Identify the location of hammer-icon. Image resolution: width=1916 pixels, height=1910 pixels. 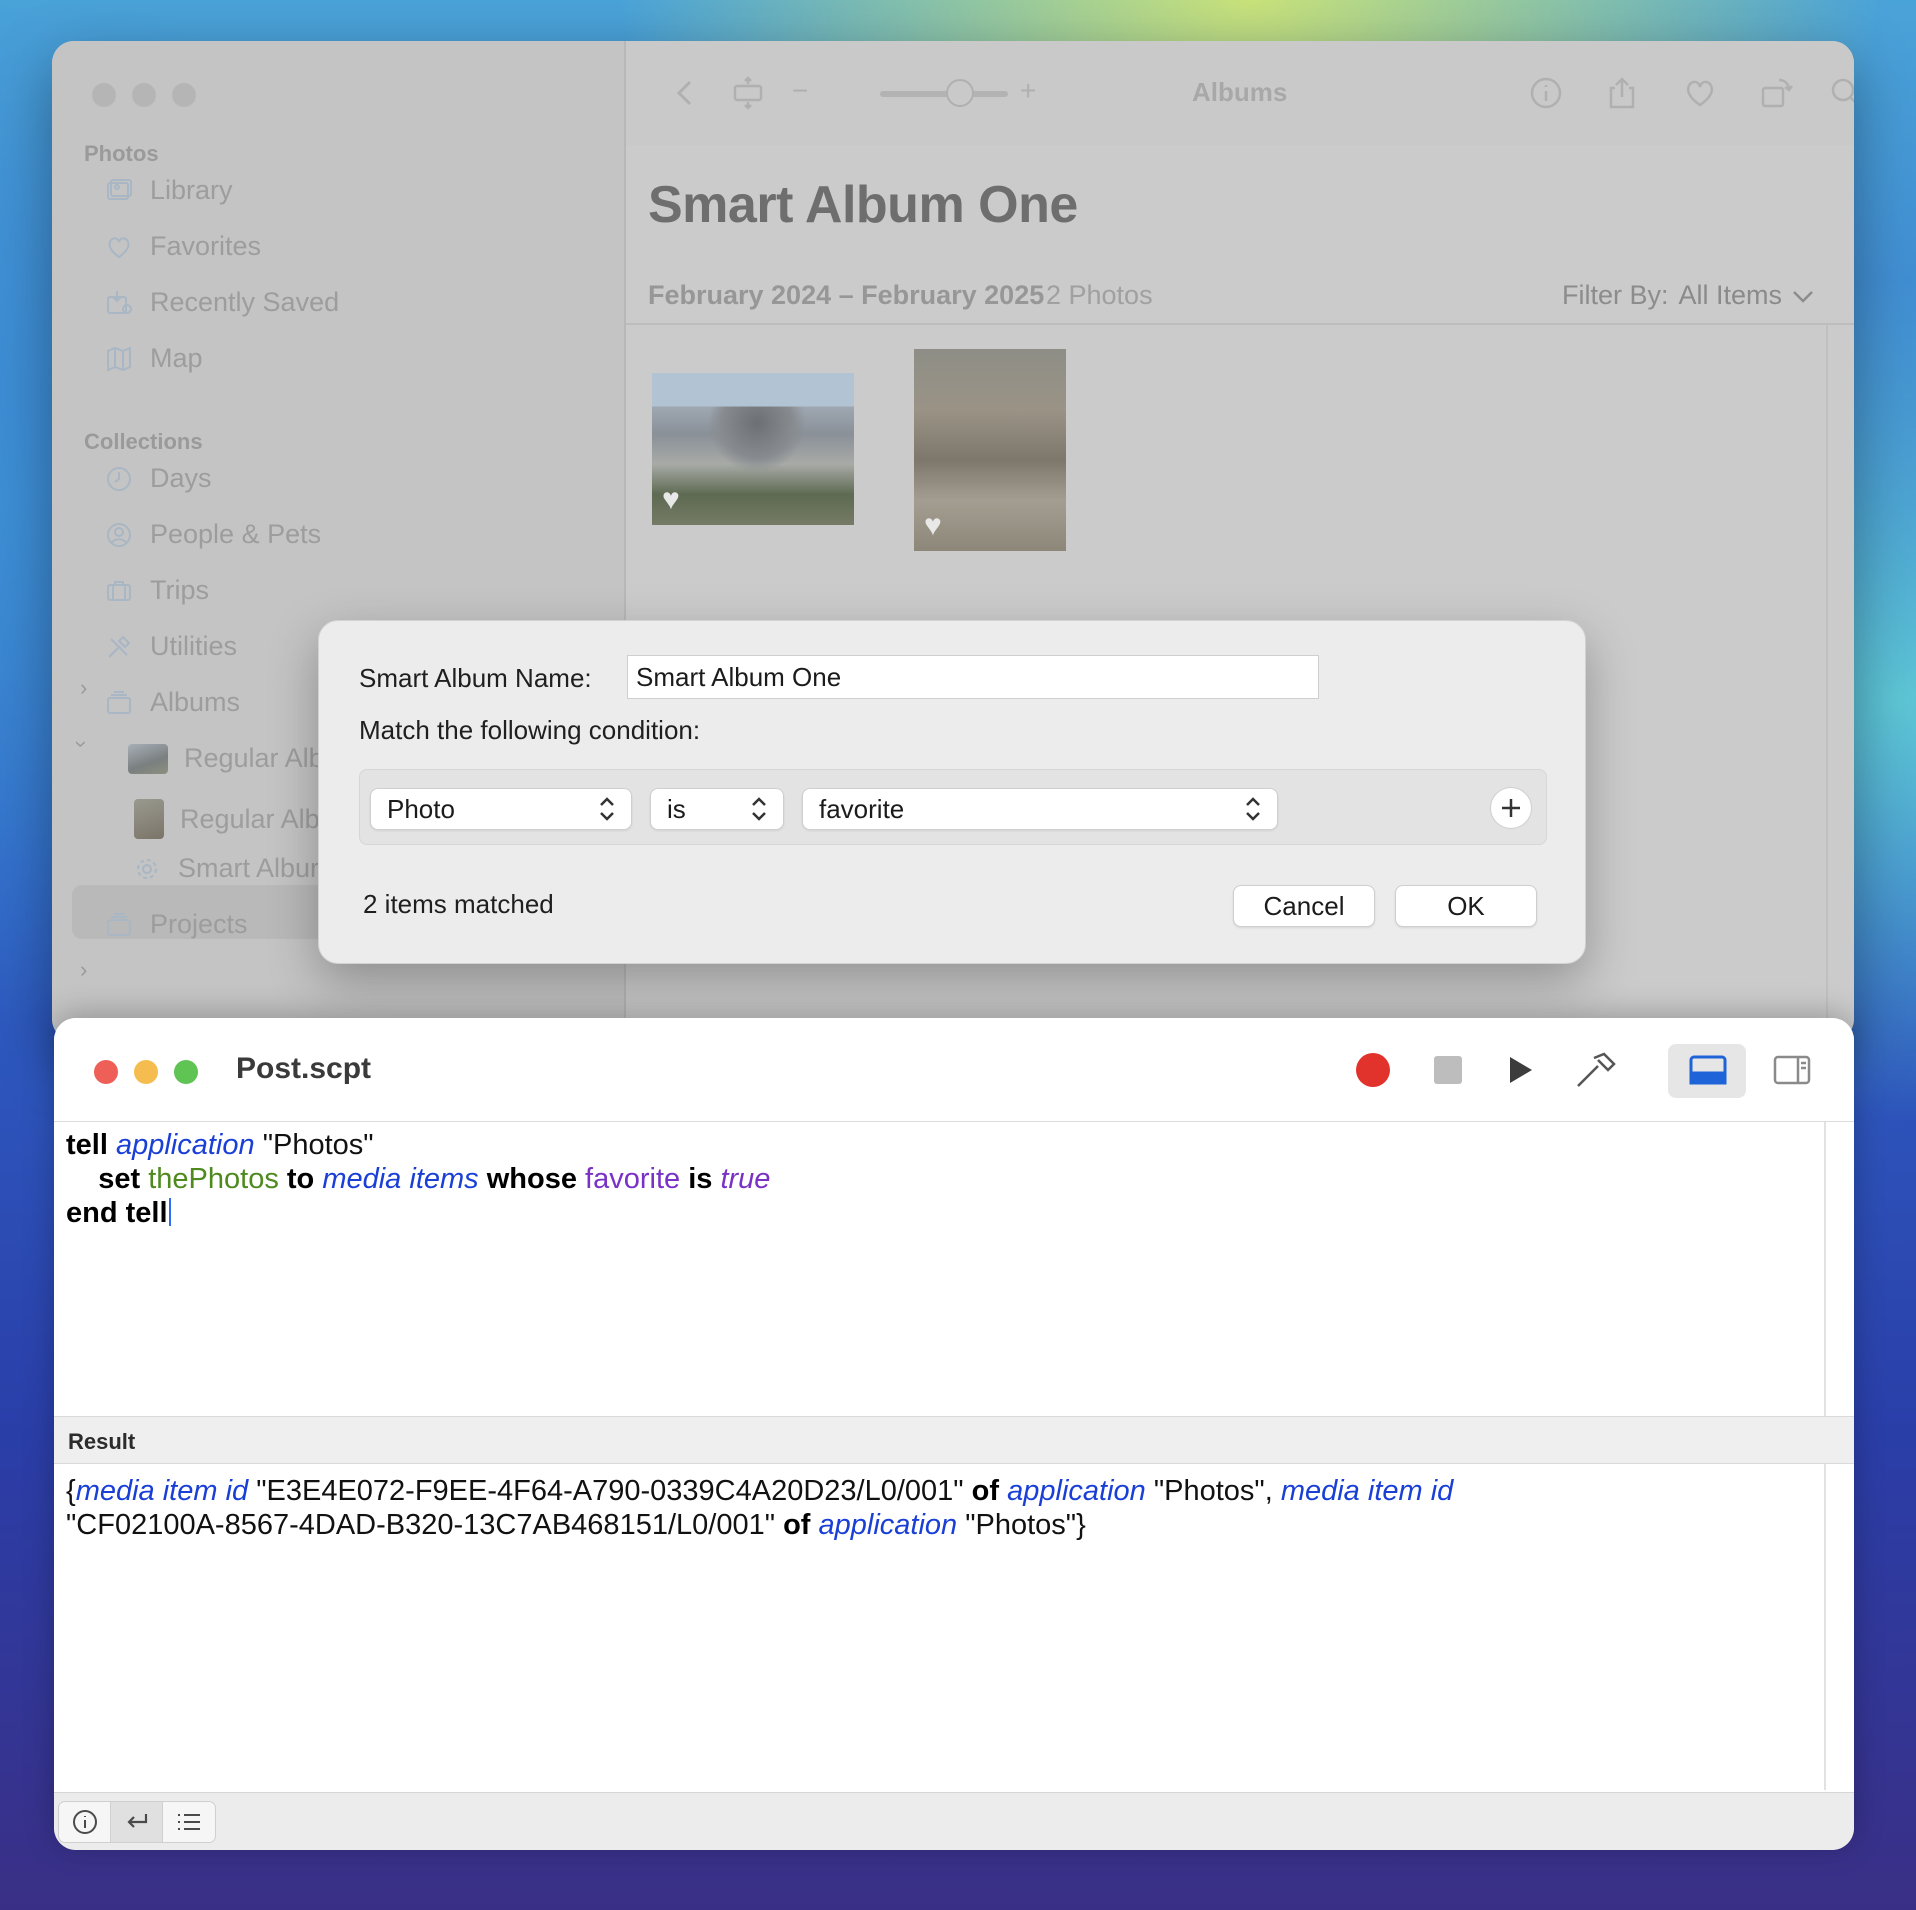
(1596, 1069).